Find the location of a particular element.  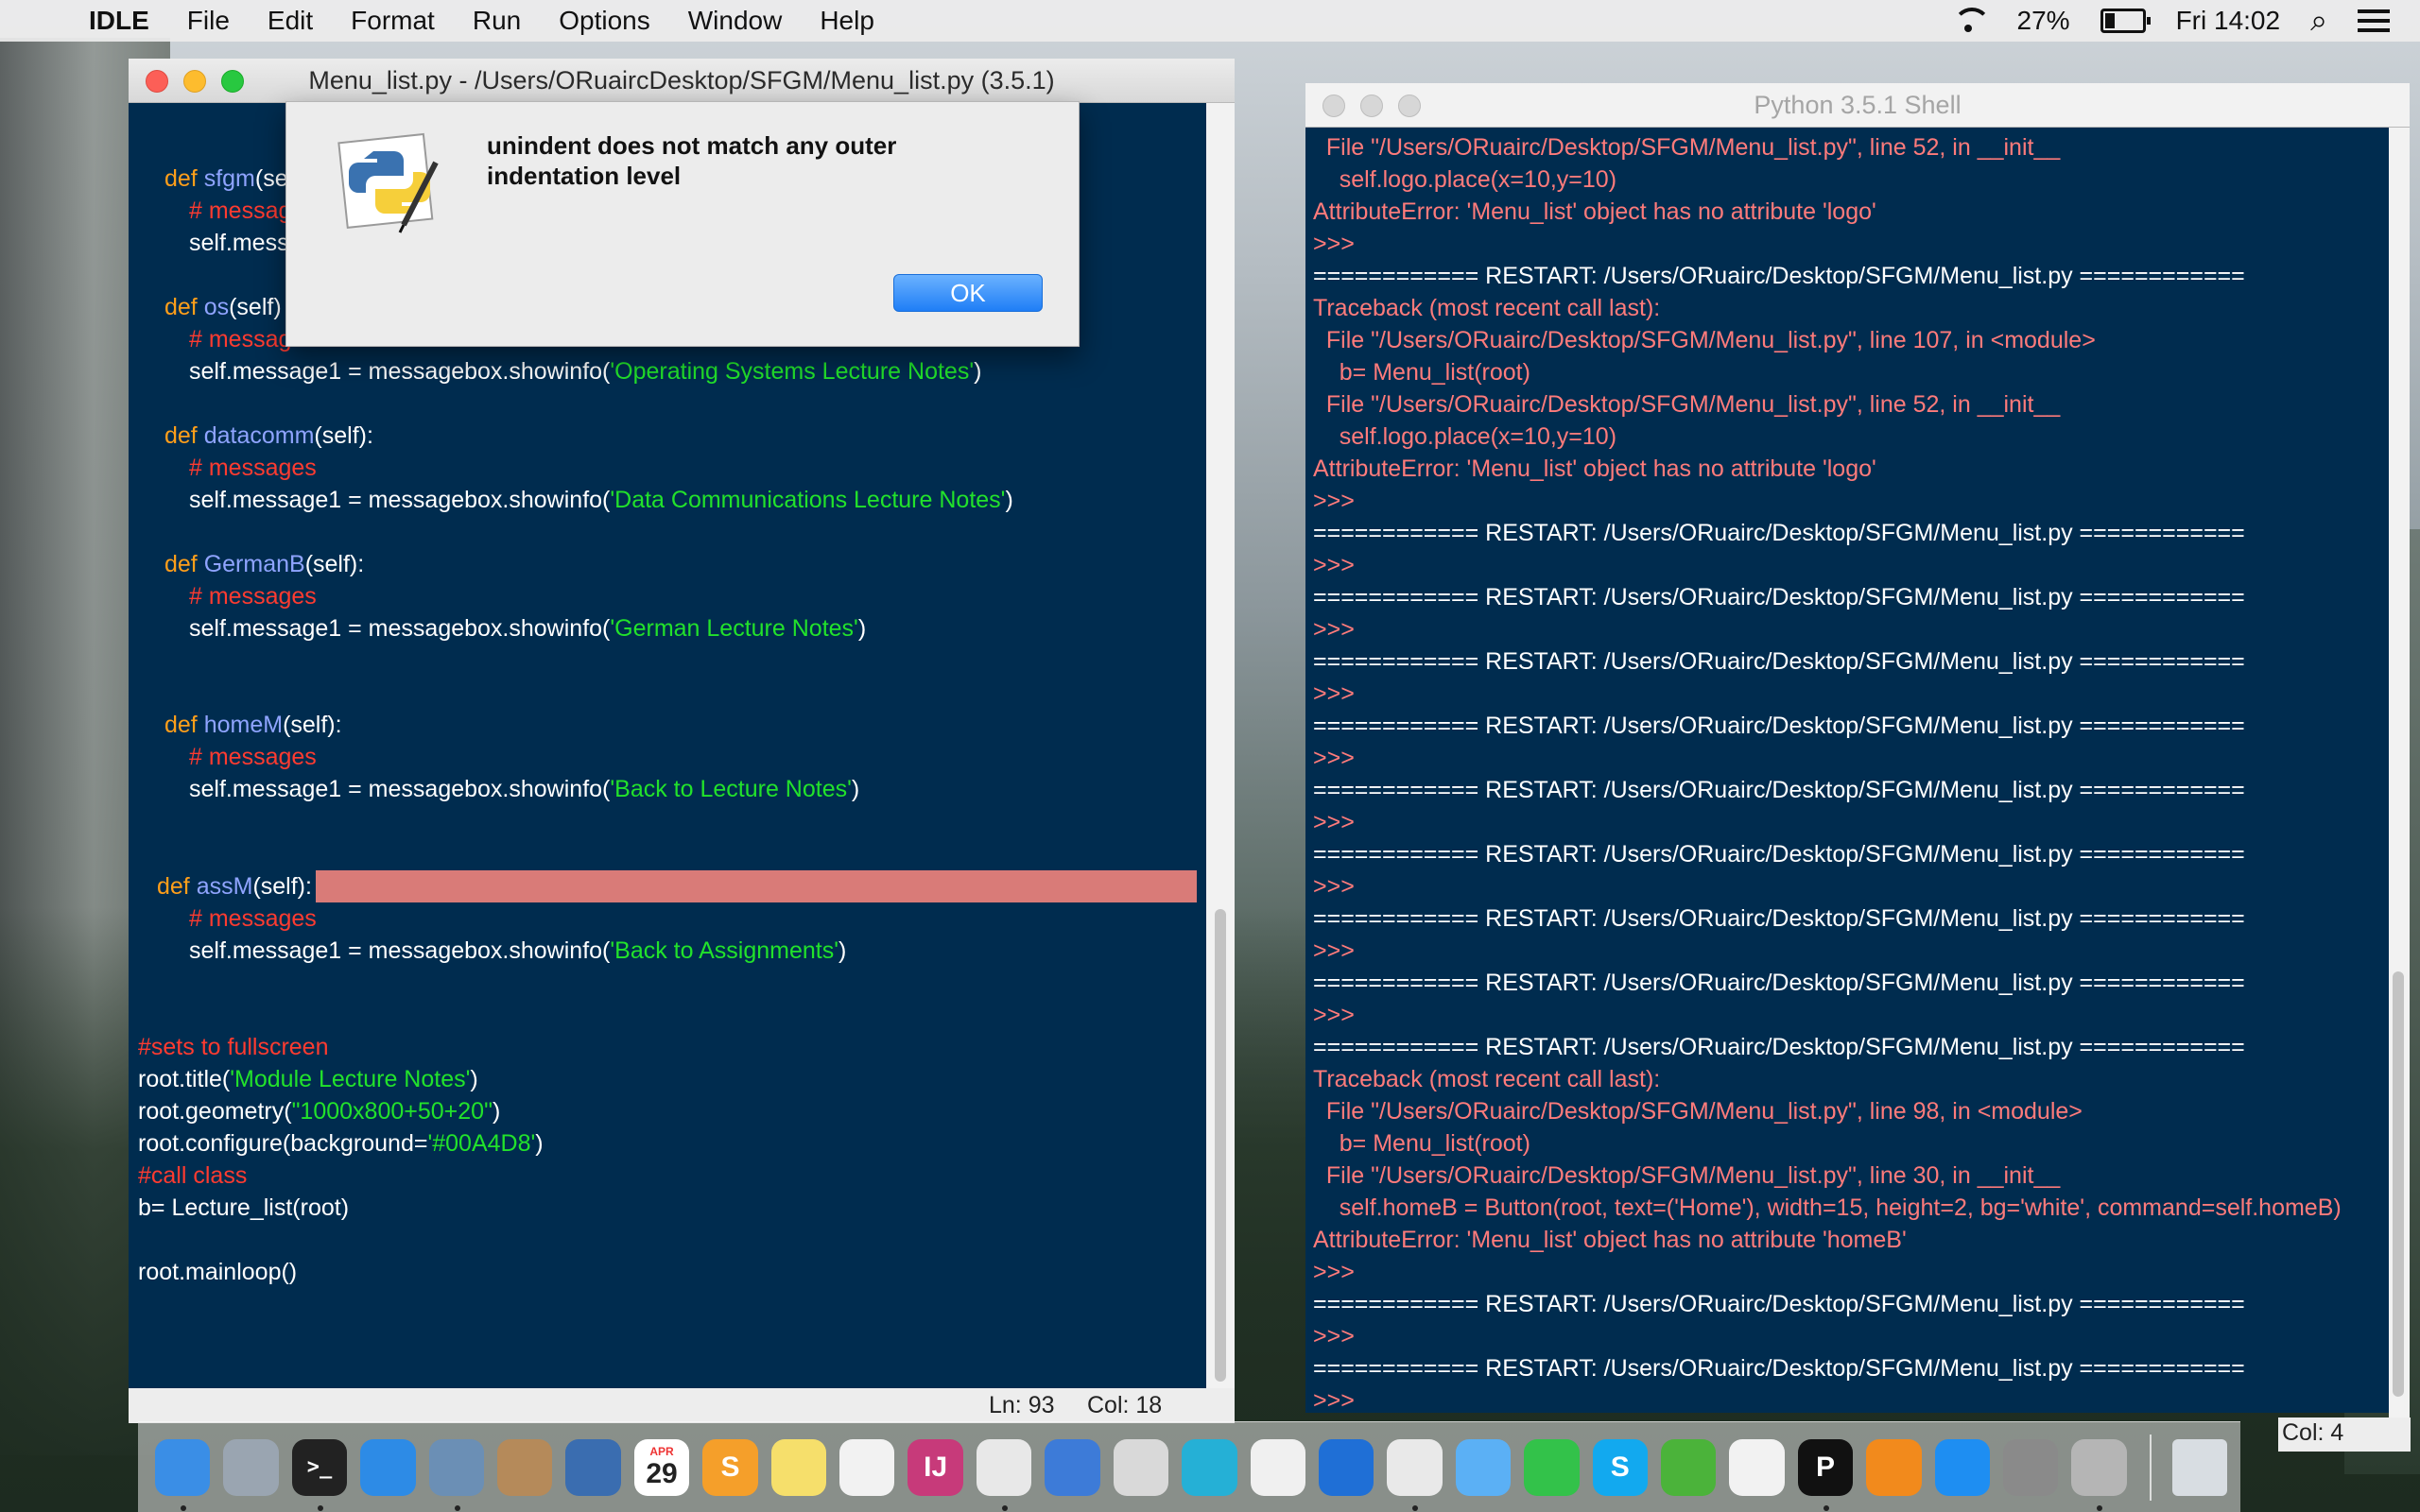

image-capture-icon is located at coordinates (1141, 1467).